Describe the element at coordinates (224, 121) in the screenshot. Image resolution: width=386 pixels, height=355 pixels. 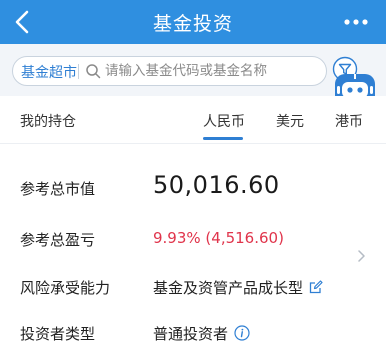
I see `tab-rmb: 人民币` at that location.